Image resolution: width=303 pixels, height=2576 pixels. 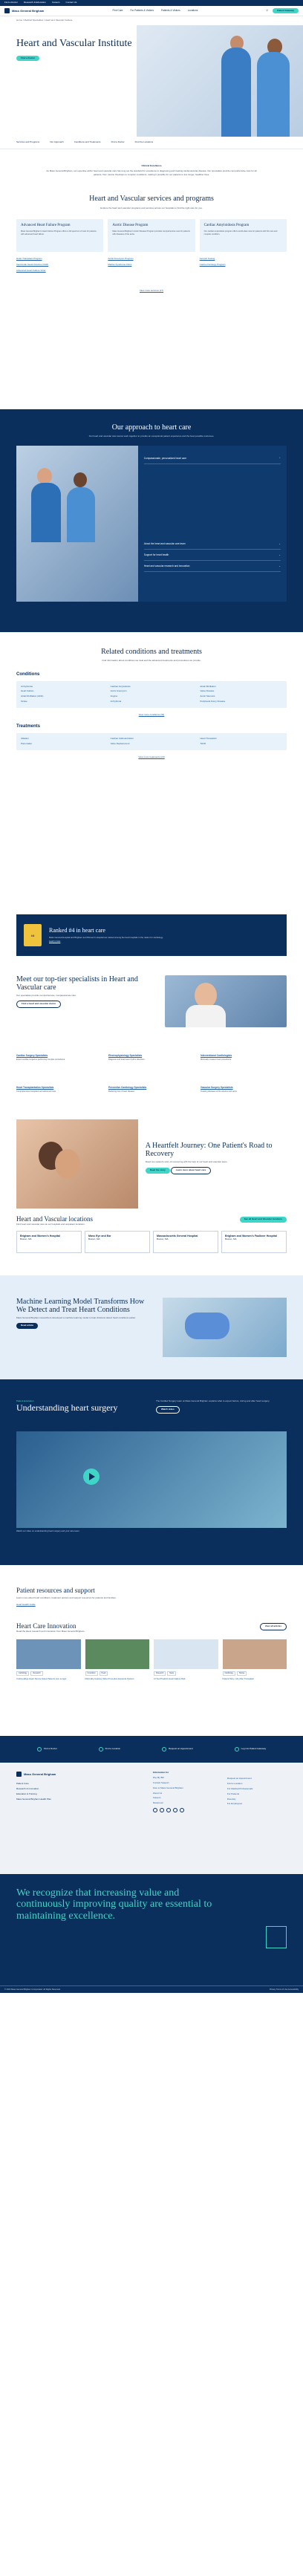 What do you see at coordinates (212, 459) in the screenshot?
I see `accordion-item: Compassionate, personalized heart care ⌃` at bounding box center [212, 459].